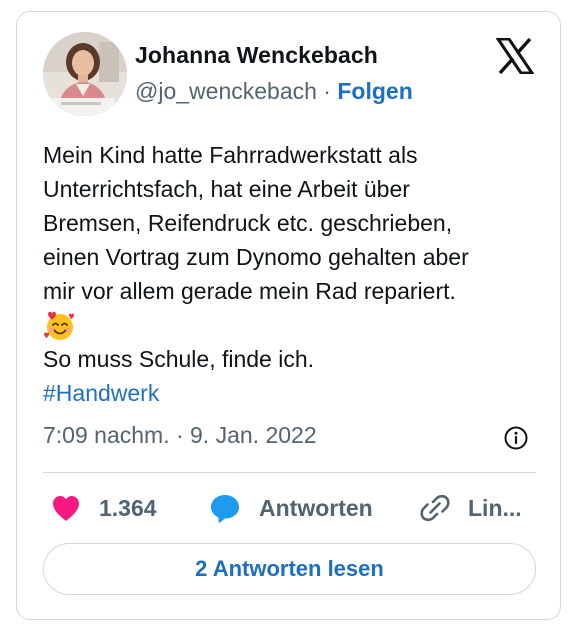 The height and width of the screenshot is (633, 579). What do you see at coordinates (374, 91) in the screenshot?
I see `follow-button: Folgen` at bounding box center [374, 91].